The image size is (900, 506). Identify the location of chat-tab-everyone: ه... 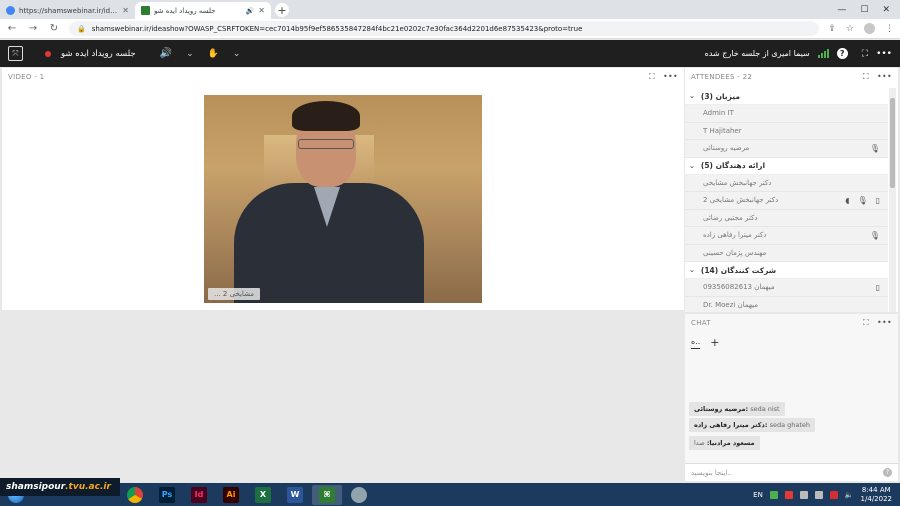
(696, 343).